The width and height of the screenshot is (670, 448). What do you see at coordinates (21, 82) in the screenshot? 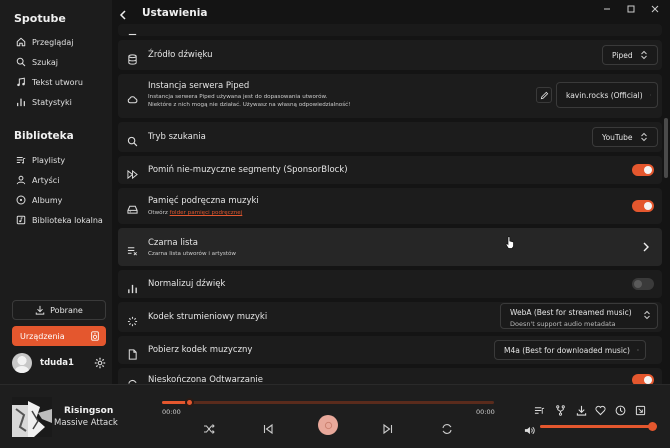
I see `music-note-icon` at bounding box center [21, 82].